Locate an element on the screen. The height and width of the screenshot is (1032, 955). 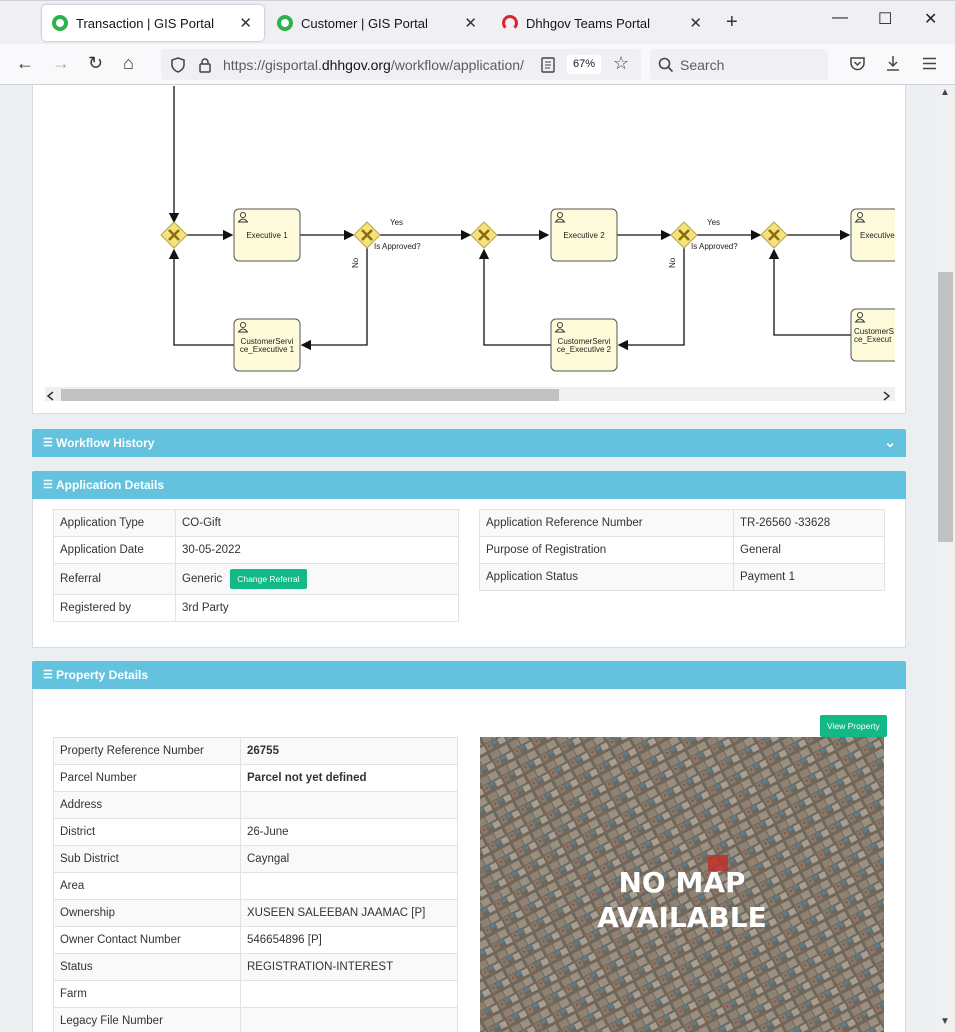
field-value: Generic is located at coordinates (202, 579).